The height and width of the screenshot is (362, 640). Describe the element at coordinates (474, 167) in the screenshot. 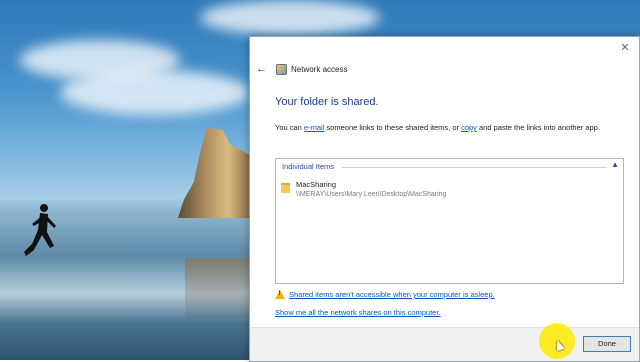

I see `group-divider` at that location.